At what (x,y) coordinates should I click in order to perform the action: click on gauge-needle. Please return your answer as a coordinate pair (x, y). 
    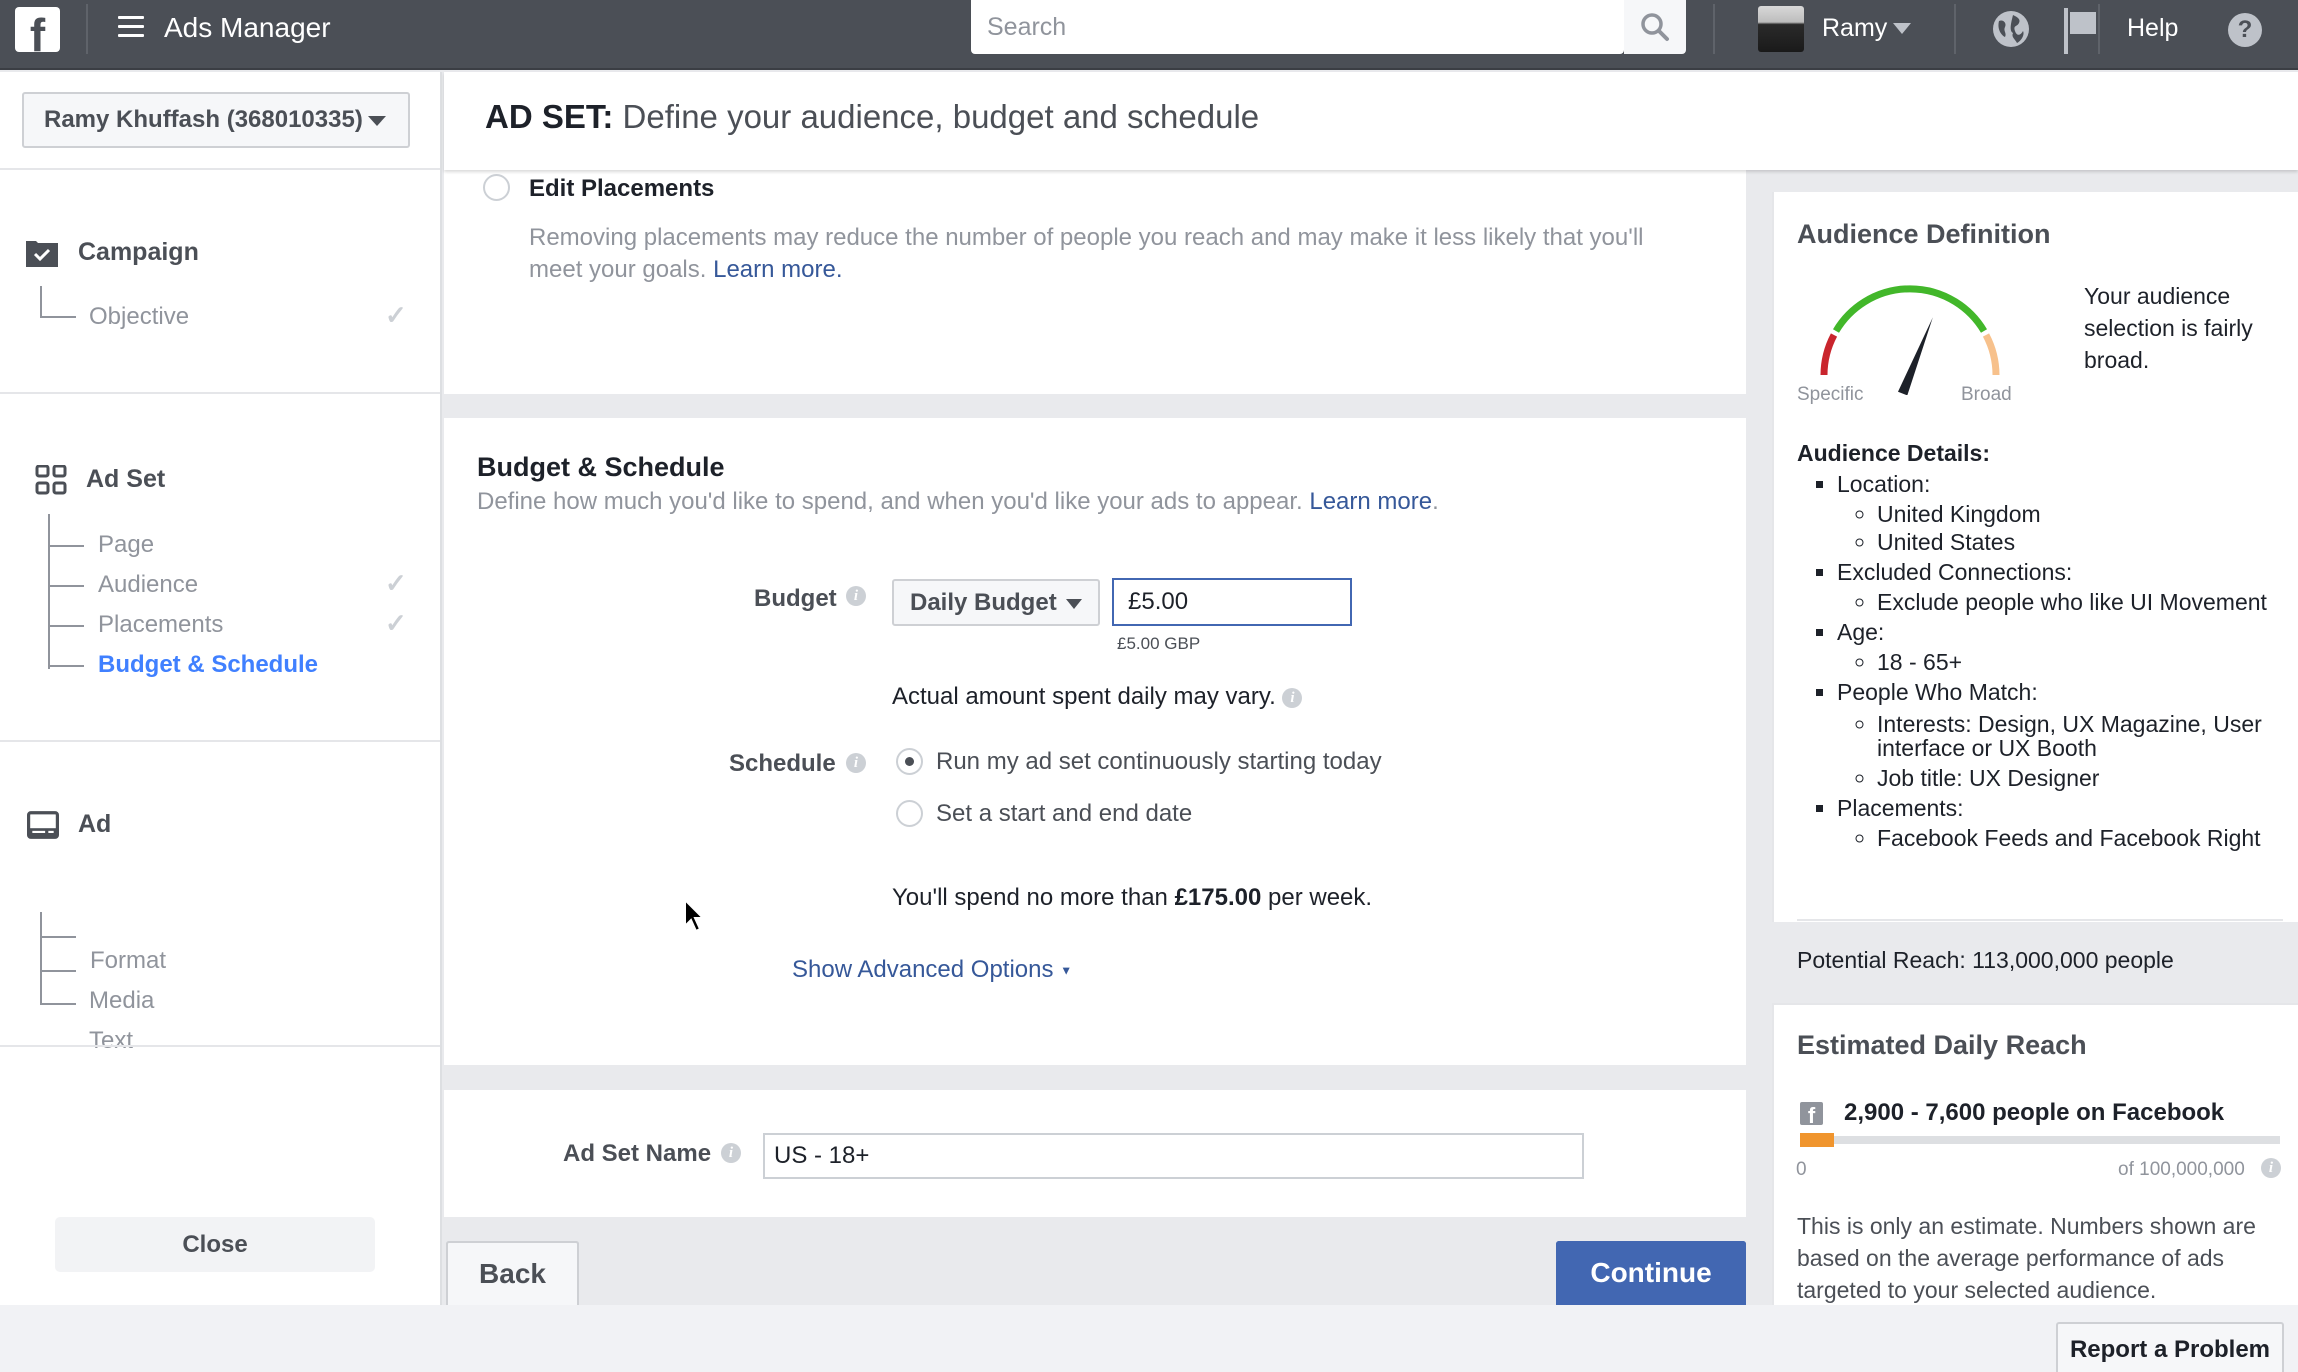
    Looking at the image, I should click on (1915, 356).